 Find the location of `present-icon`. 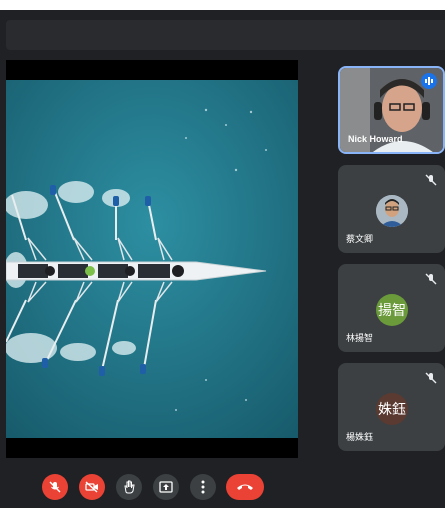

present-icon is located at coordinates (166, 487).